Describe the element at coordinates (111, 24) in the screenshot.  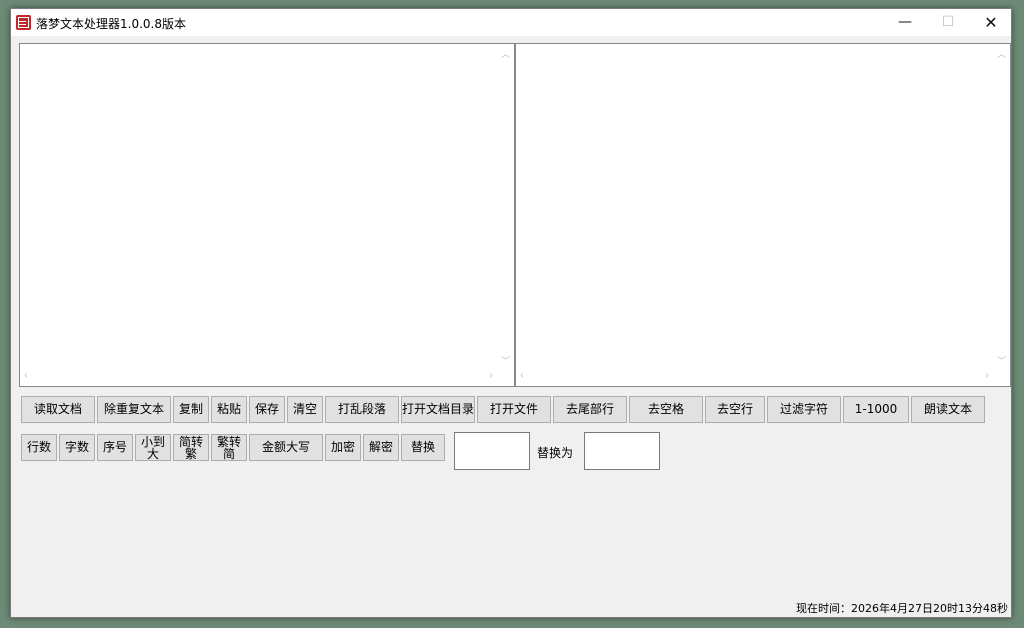
I see `window-title: 落梦文本处理器1.0.0.8版本` at that location.